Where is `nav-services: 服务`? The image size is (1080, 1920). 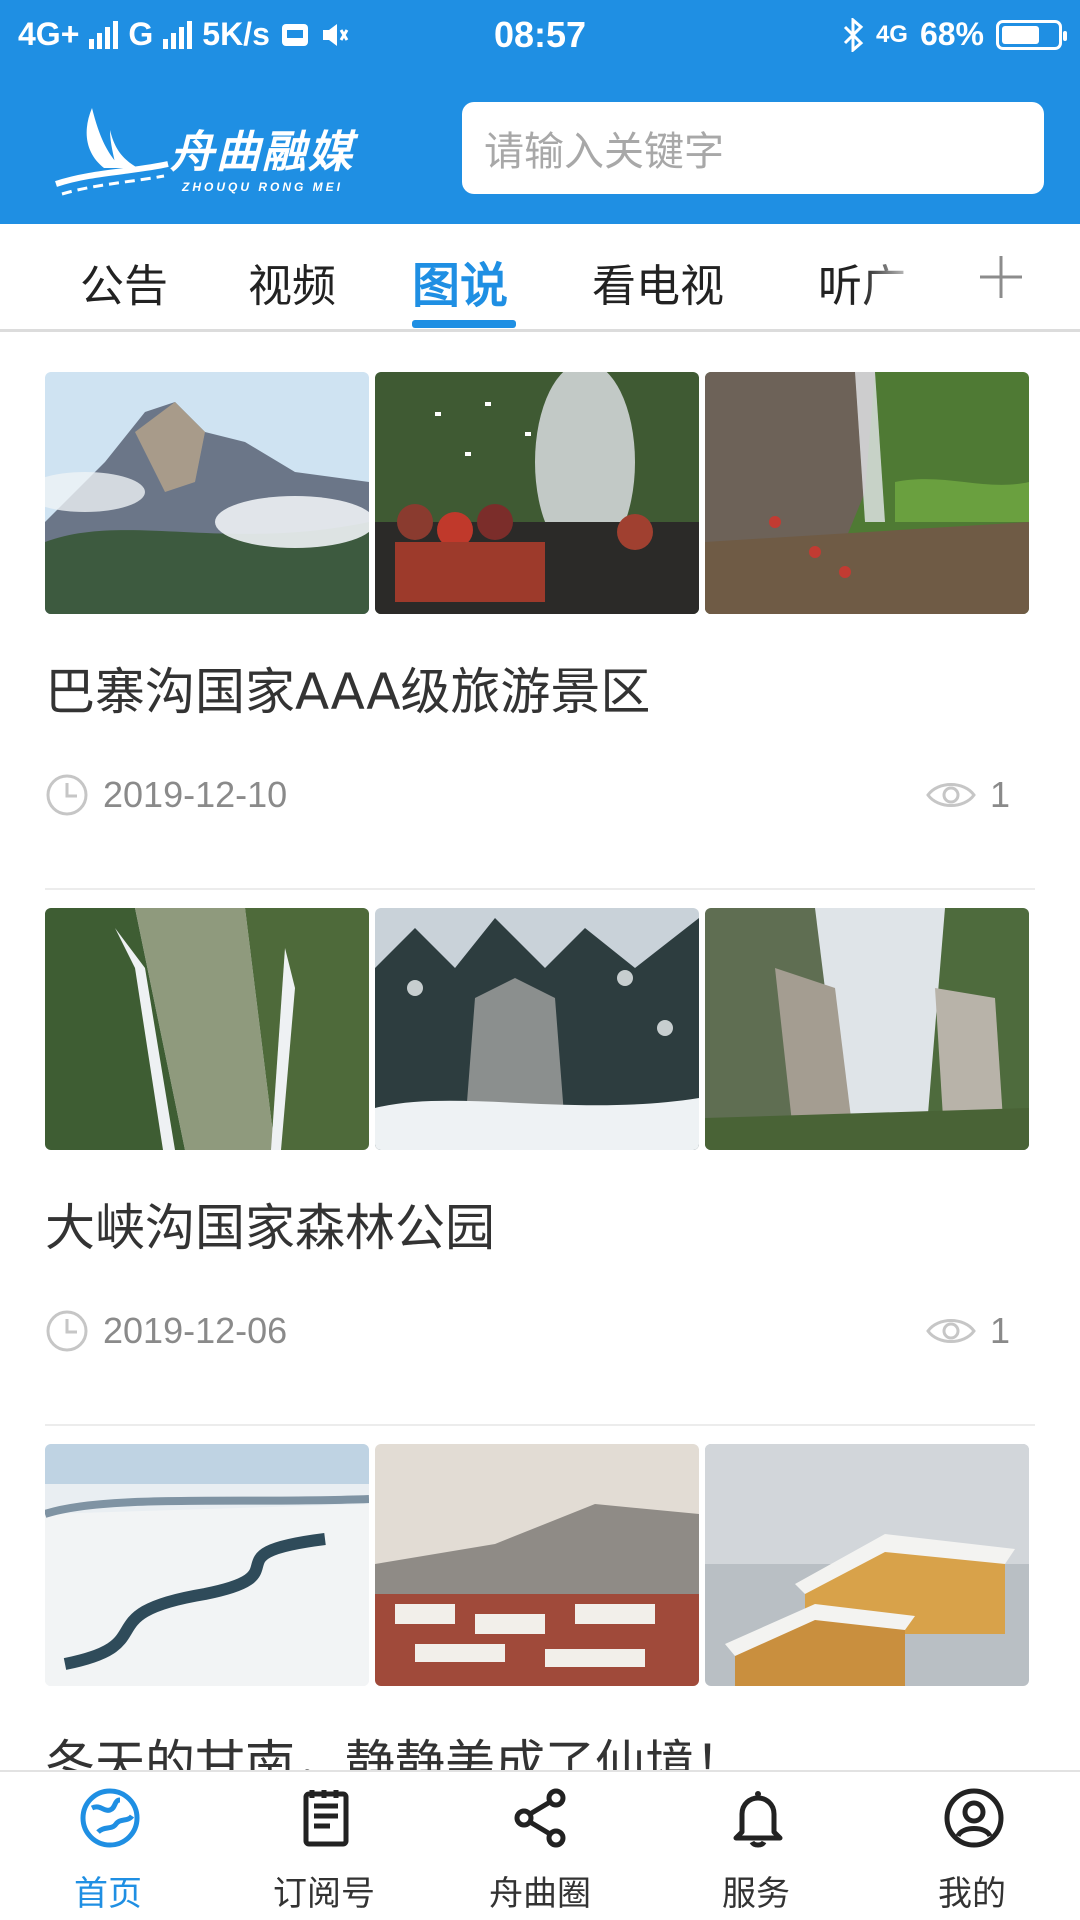 nav-services: 服务 is located at coordinates (756, 1846).